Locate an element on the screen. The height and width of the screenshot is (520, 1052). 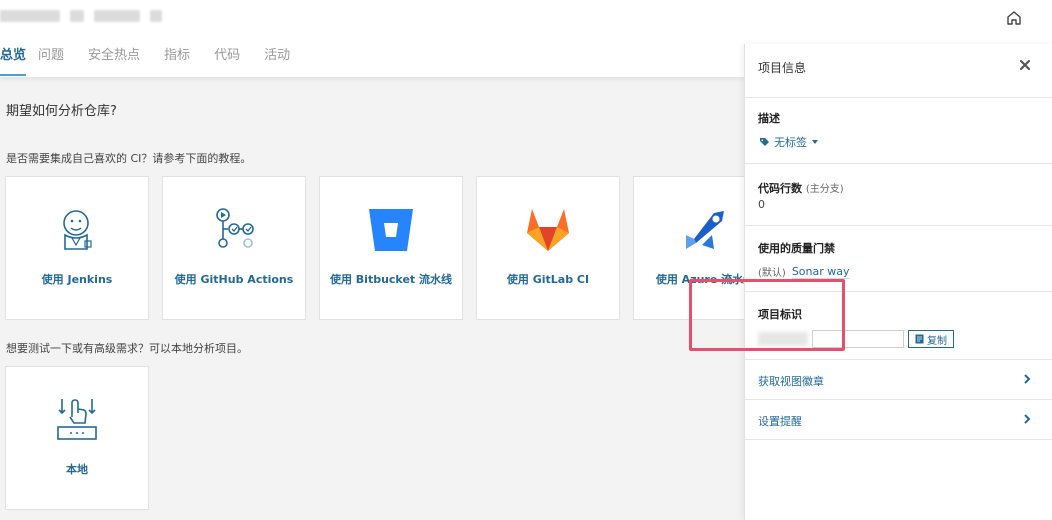
analysis-question: 期望如何分析仓库? is located at coordinates (61, 111).